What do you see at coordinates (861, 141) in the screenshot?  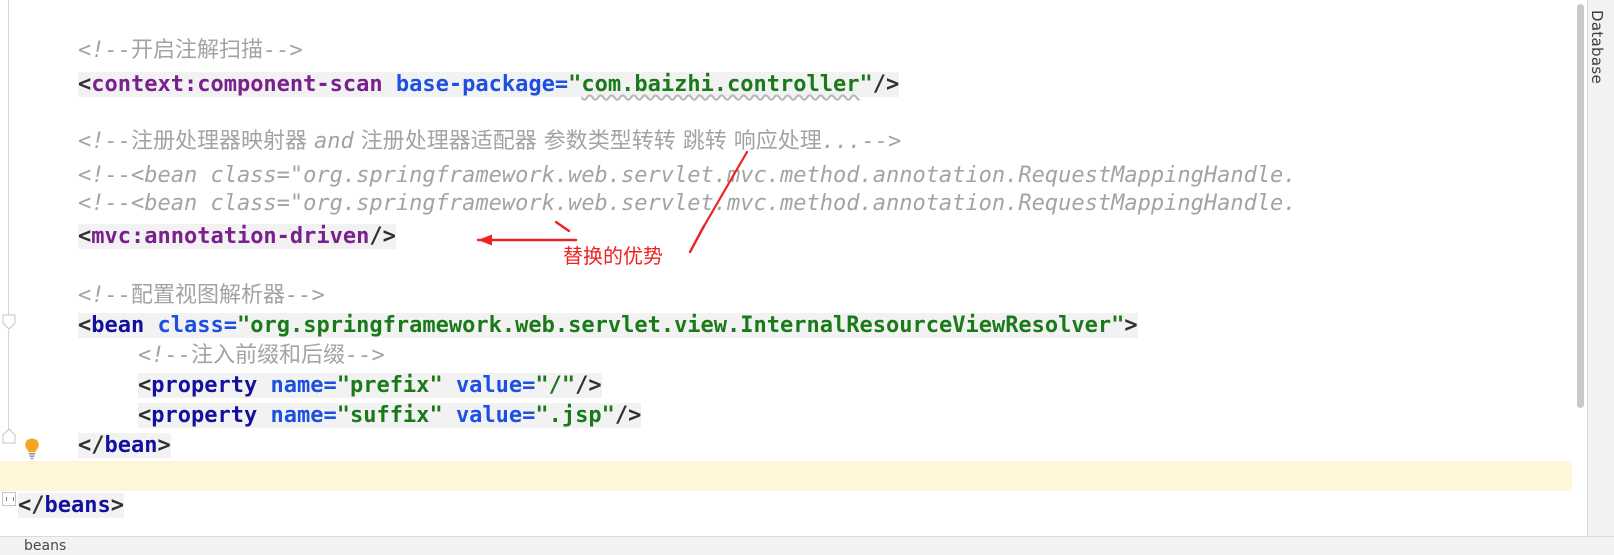 I see `token: ...-->` at bounding box center [861, 141].